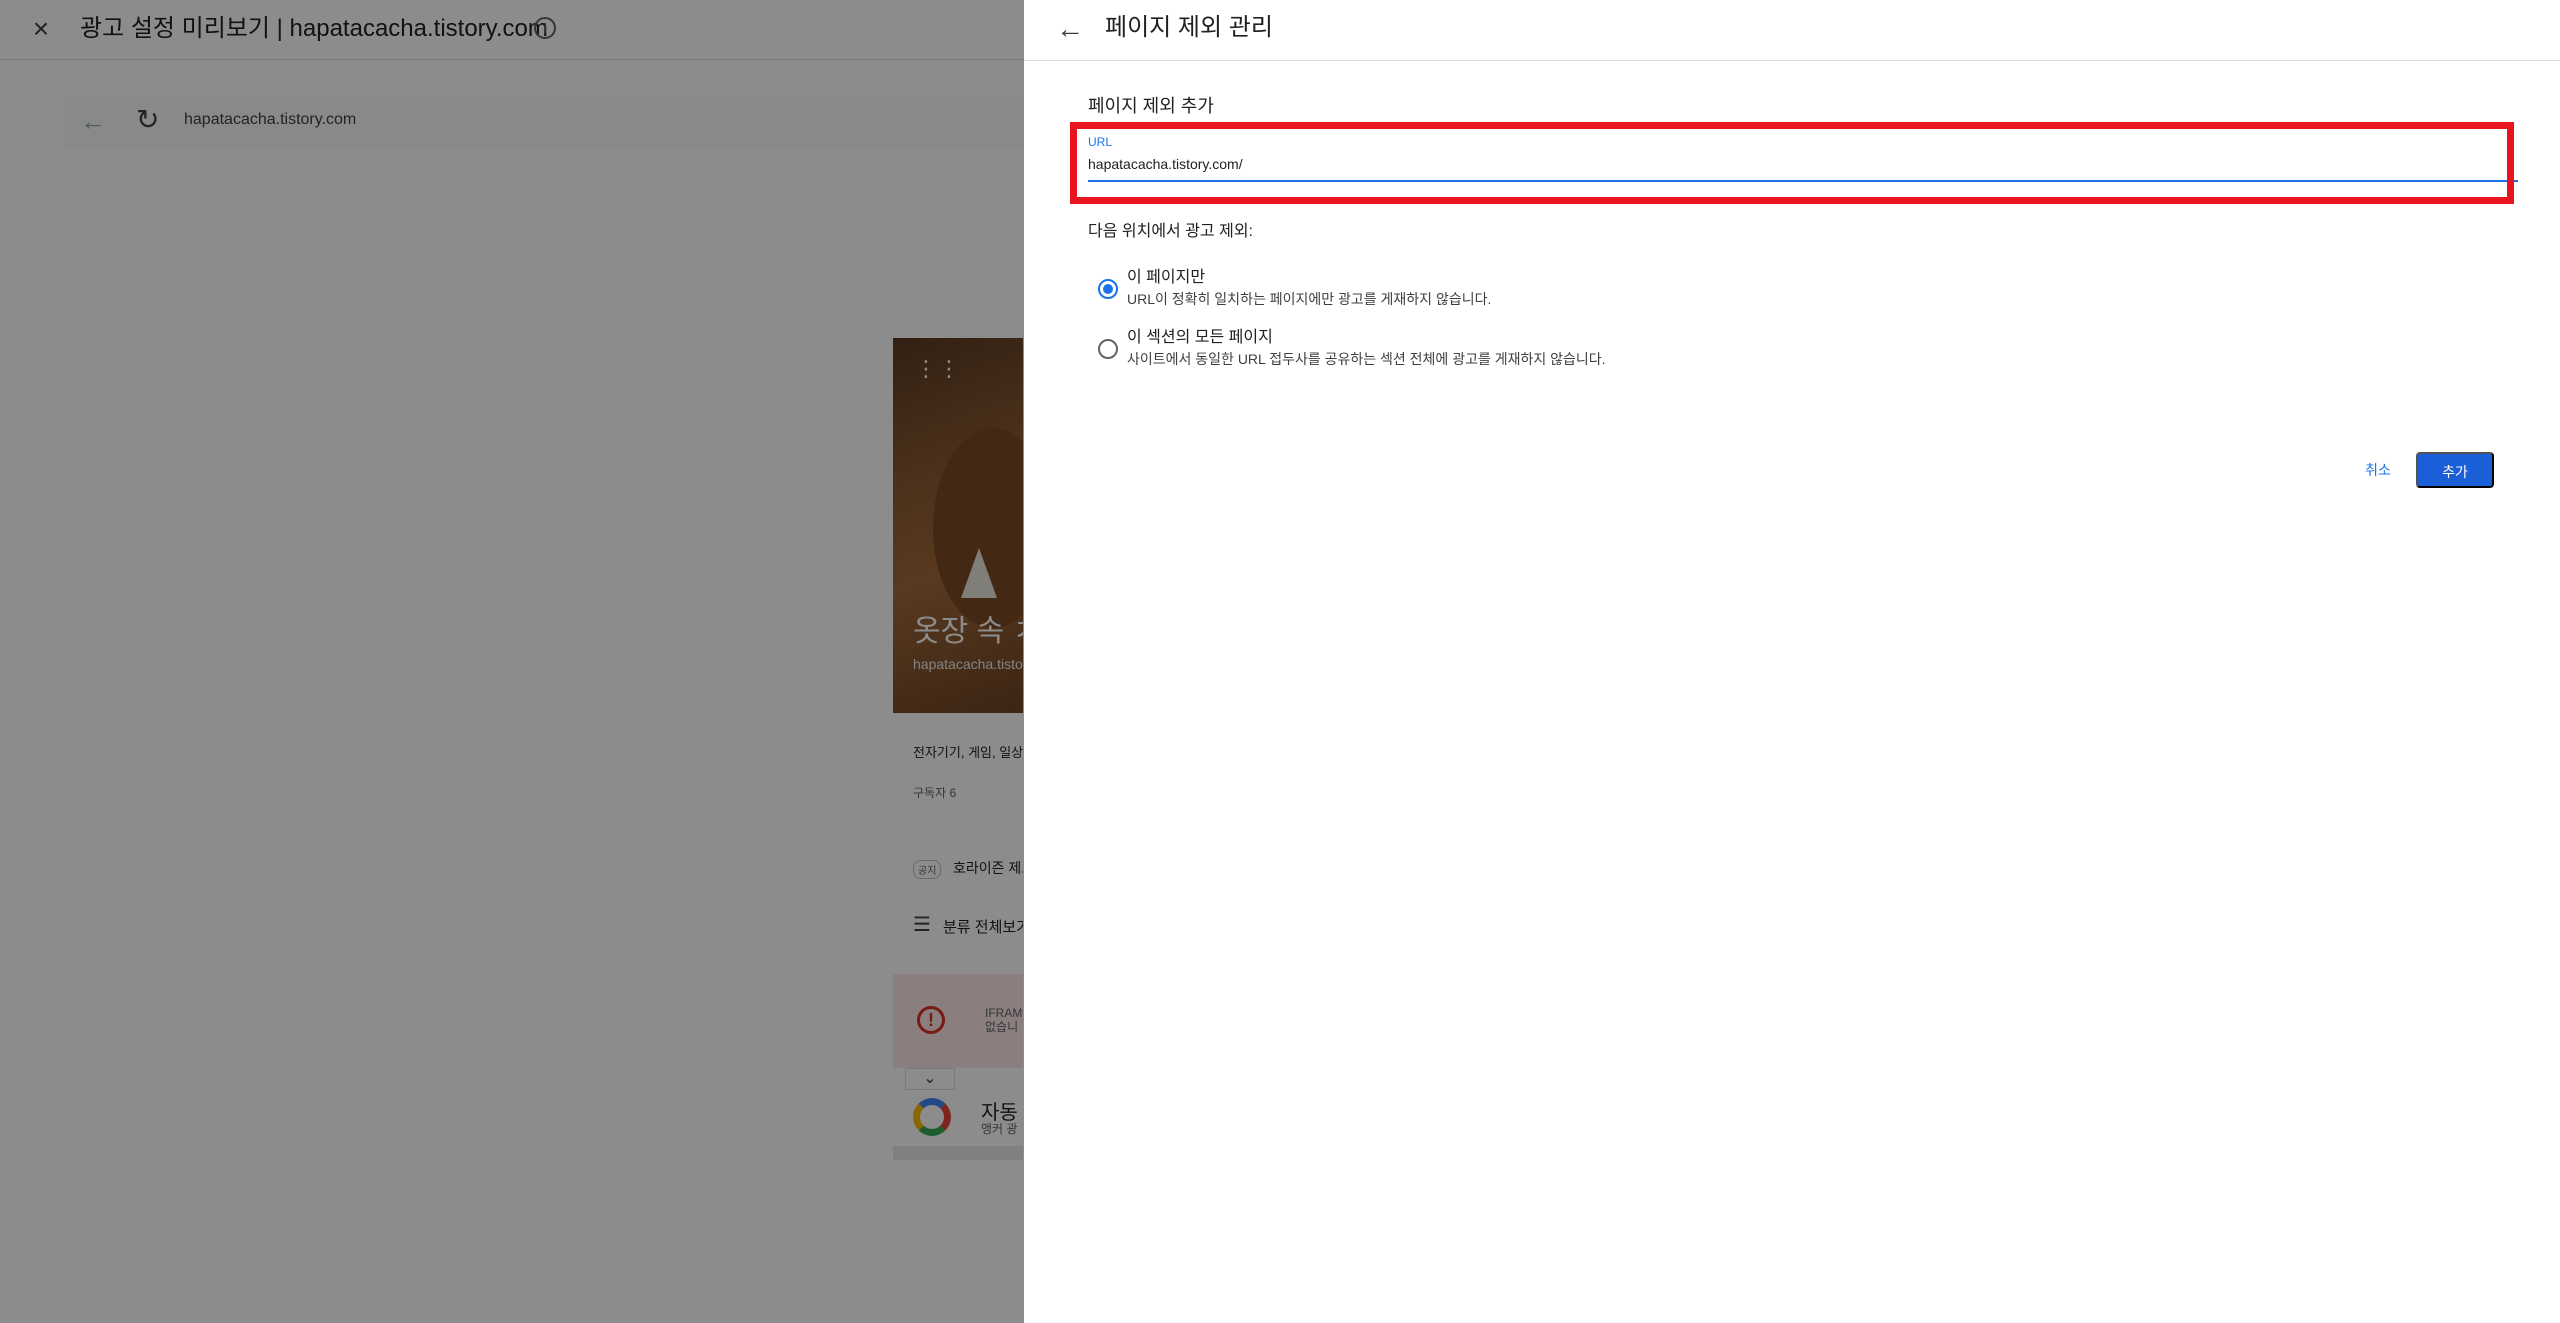 The width and height of the screenshot is (2560, 1323). What do you see at coordinates (1151, 106) in the screenshot?
I see `section-title: 페이지 제외 추가` at bounding box center [1151, 106].